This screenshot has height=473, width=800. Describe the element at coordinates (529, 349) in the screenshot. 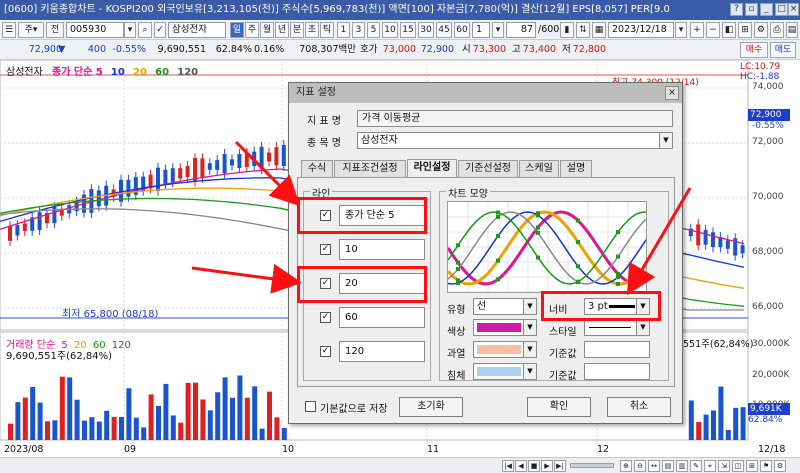

I see `overheat-dropdown-icon: ▼` at that location.